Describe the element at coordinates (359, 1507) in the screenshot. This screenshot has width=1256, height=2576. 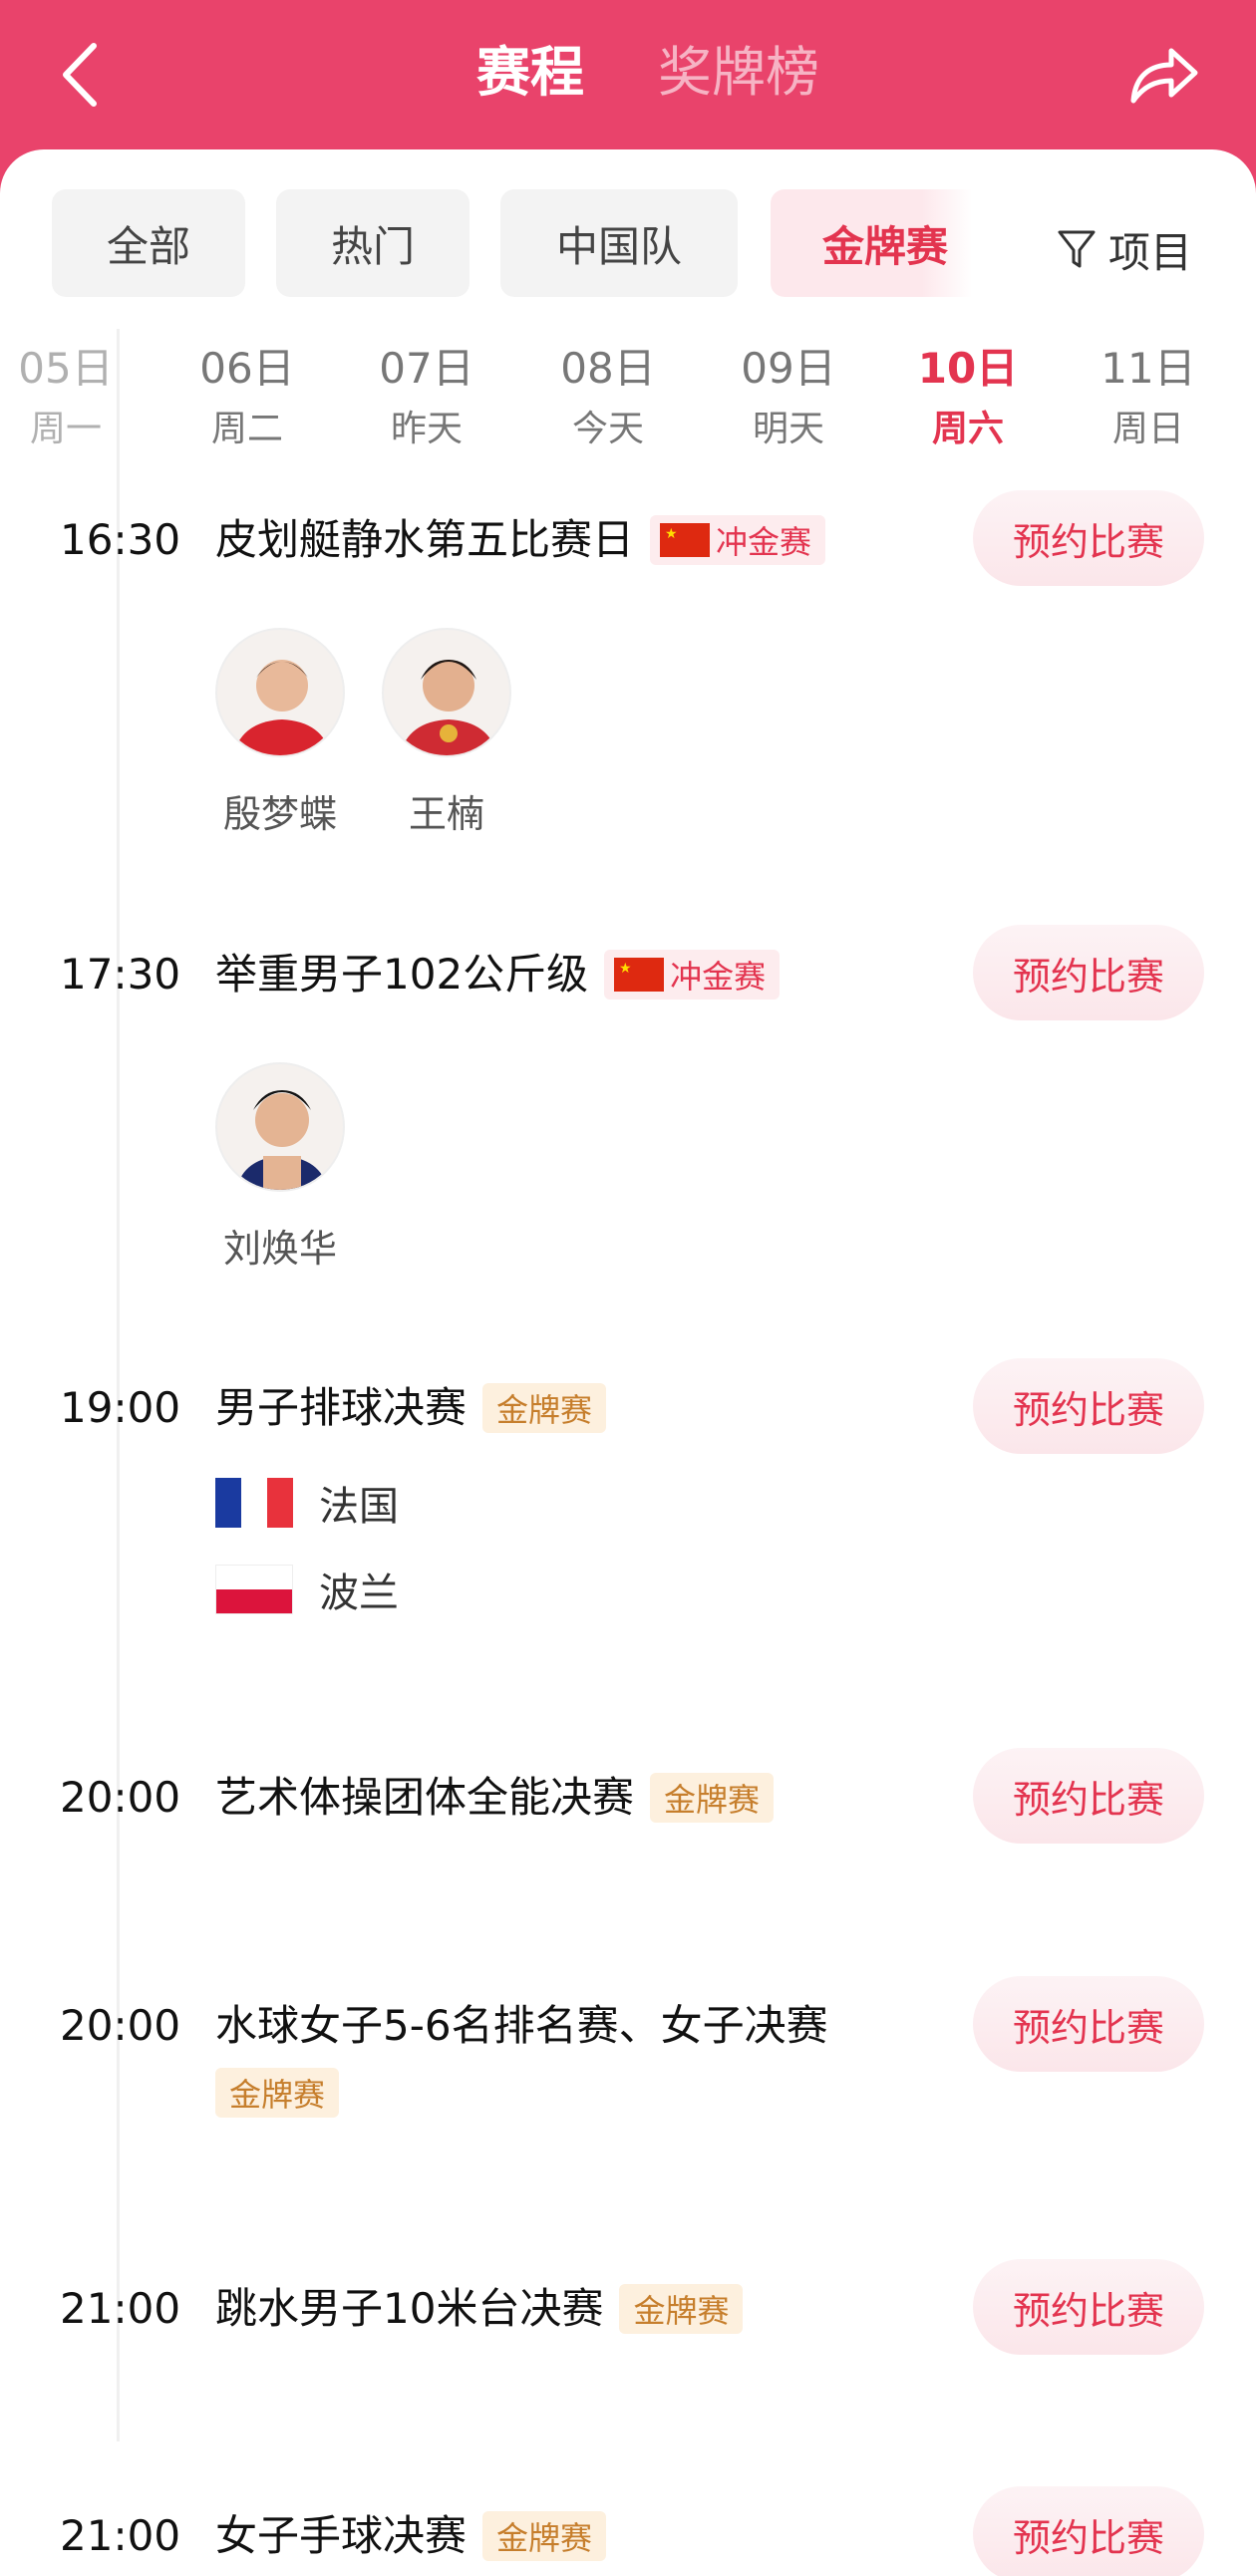
I see `team-name: 法国` at that location.